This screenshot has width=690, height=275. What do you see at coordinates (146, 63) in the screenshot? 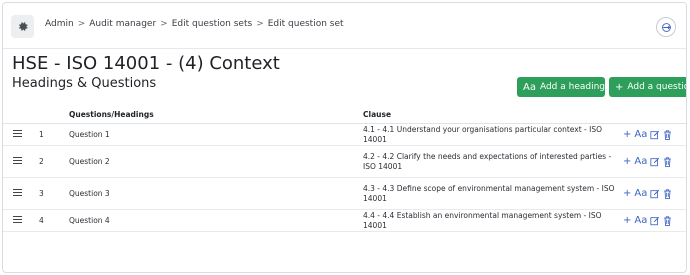
I see `page-title: HSE - ISO 14001 - (4) Context` at bounding box center [146, 63].